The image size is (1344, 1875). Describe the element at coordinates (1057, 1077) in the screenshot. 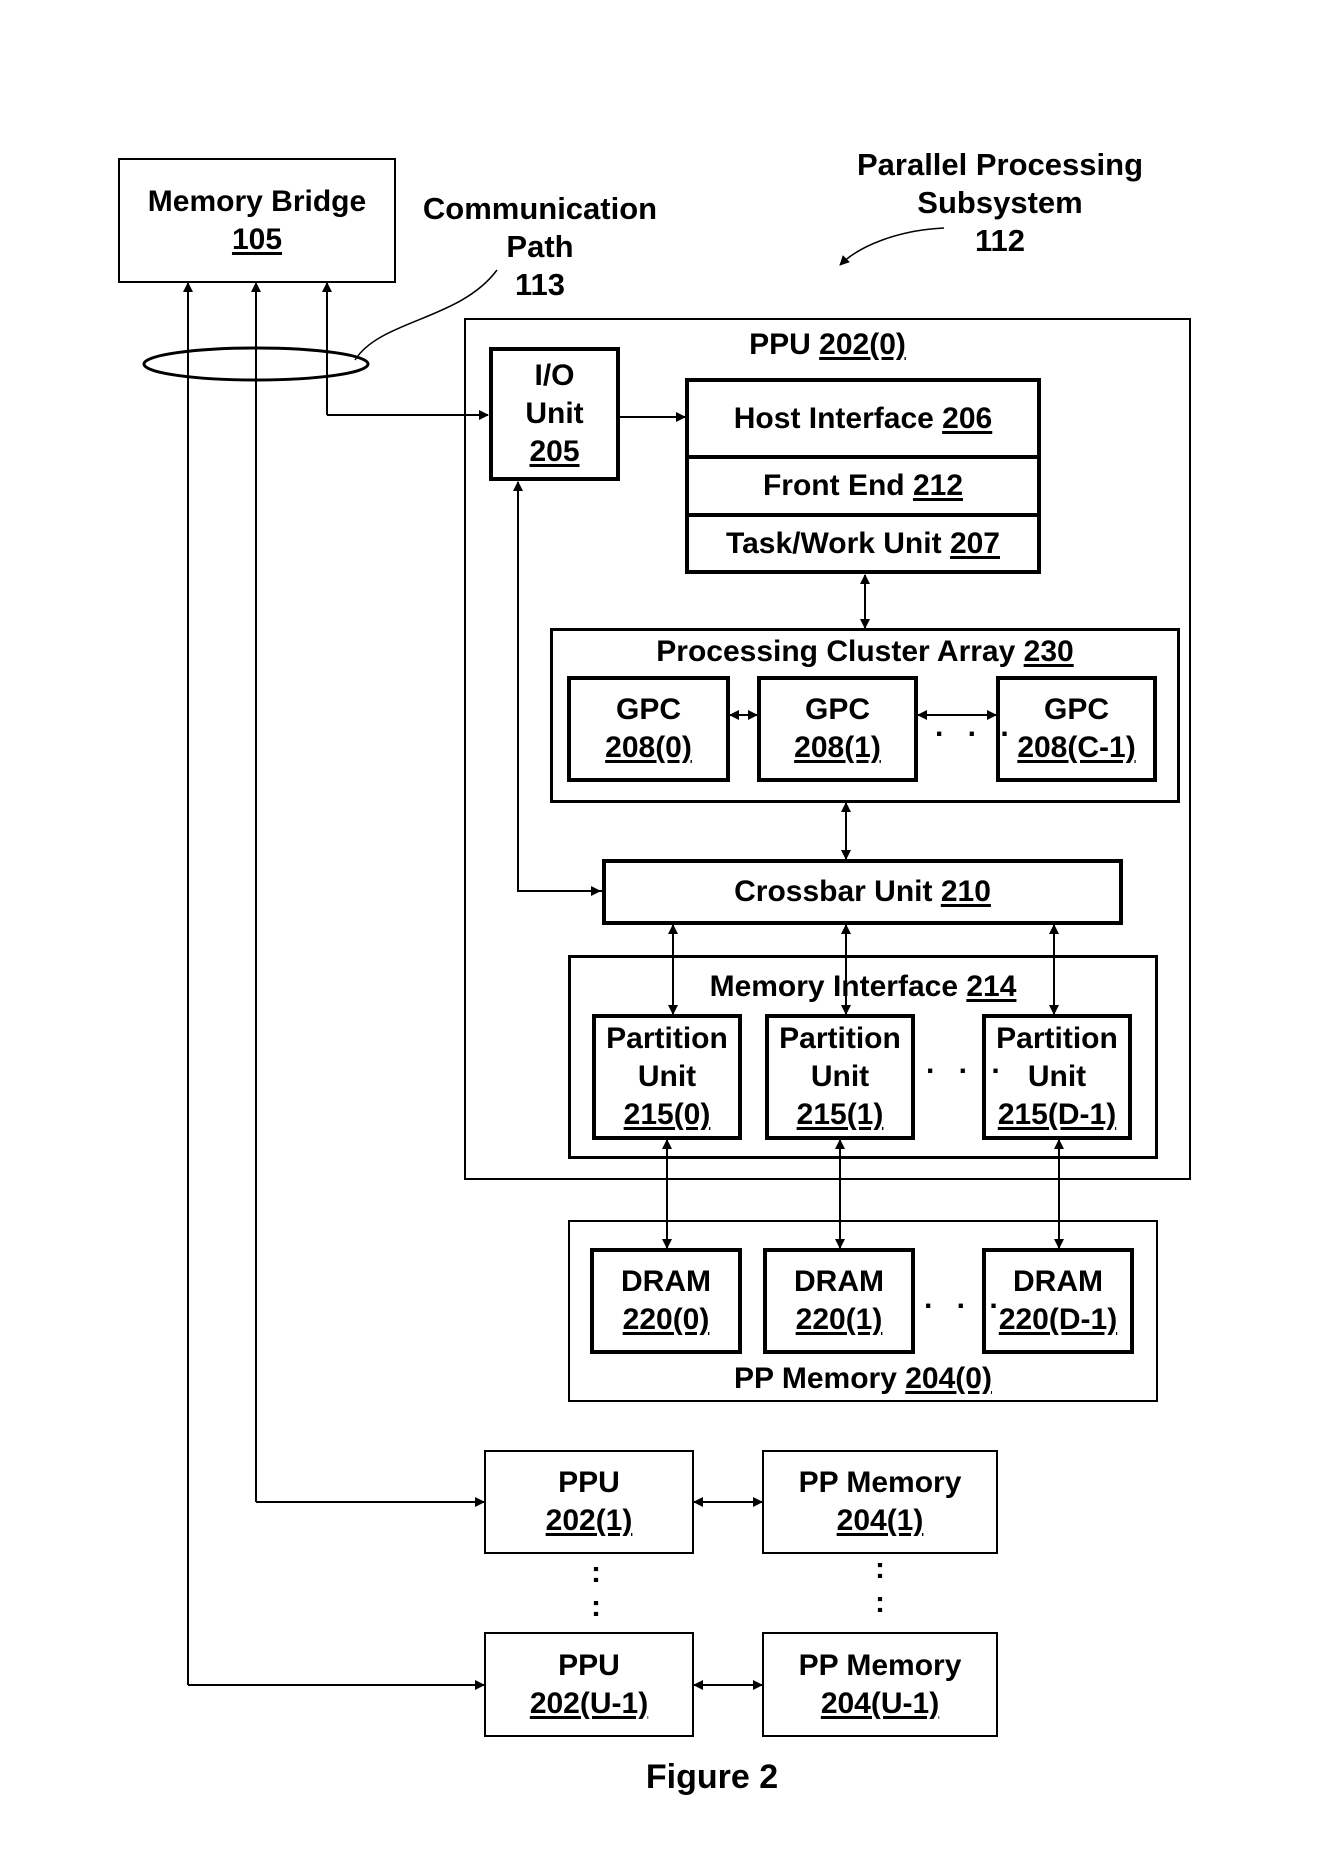

I see `partition-unit-d-minus-1: Partition Unit 215(D-1)` at that location.